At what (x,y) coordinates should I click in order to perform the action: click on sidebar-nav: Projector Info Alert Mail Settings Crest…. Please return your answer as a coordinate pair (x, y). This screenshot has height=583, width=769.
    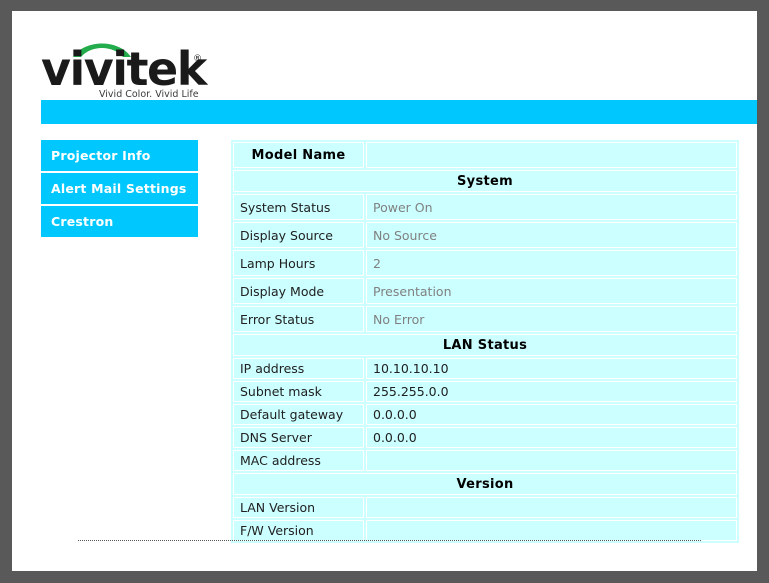
    Looking at the image, I should click on (119, 189).